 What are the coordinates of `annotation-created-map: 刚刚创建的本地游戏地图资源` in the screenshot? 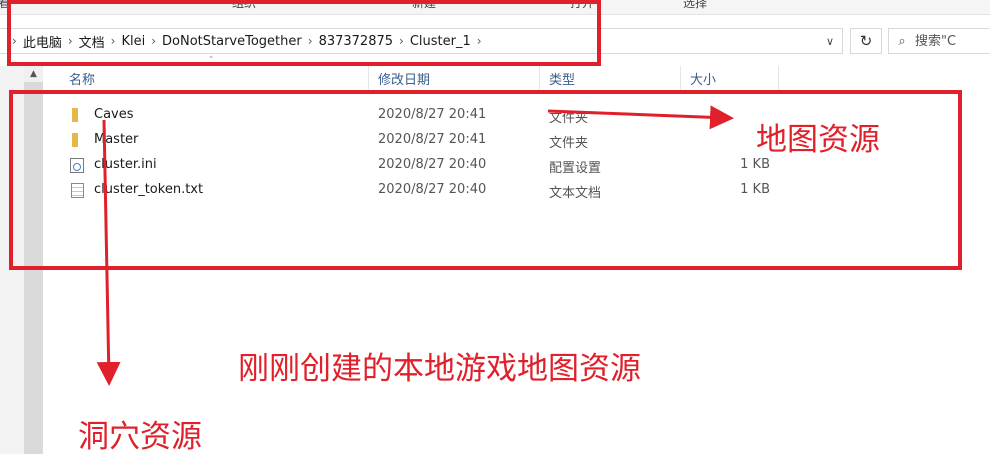 It's located at (439, 369).